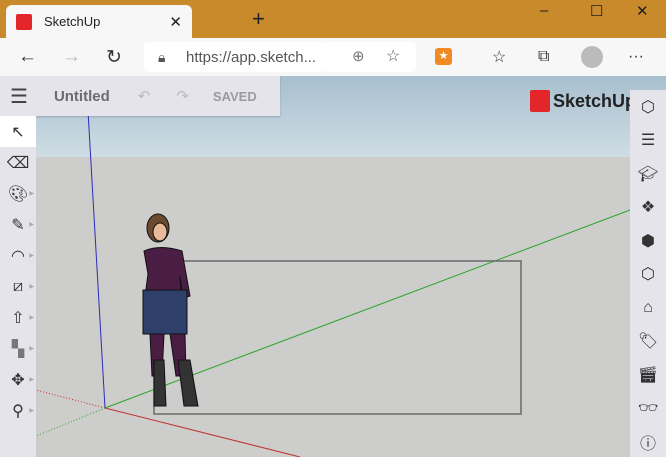 Image resolution: width=666 pixels, height=457 pixels. I want to click on instructor-button: 🎓︎, so click(648, 174).